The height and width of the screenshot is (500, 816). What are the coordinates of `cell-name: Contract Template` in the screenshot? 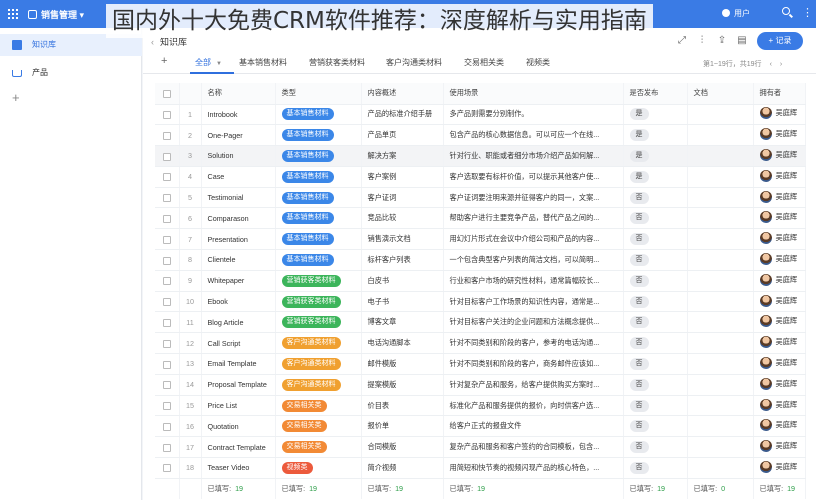 It's located at (238, 447).